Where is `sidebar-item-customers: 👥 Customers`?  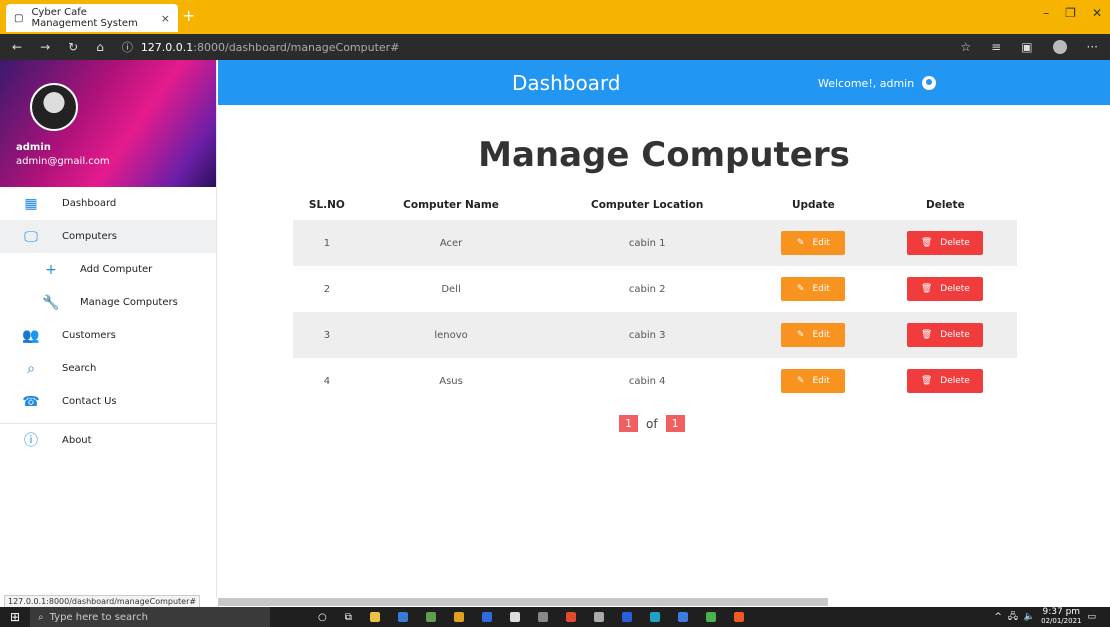
sidebar-item-customers: 👥 Customers is located at coordinates (108, 335).